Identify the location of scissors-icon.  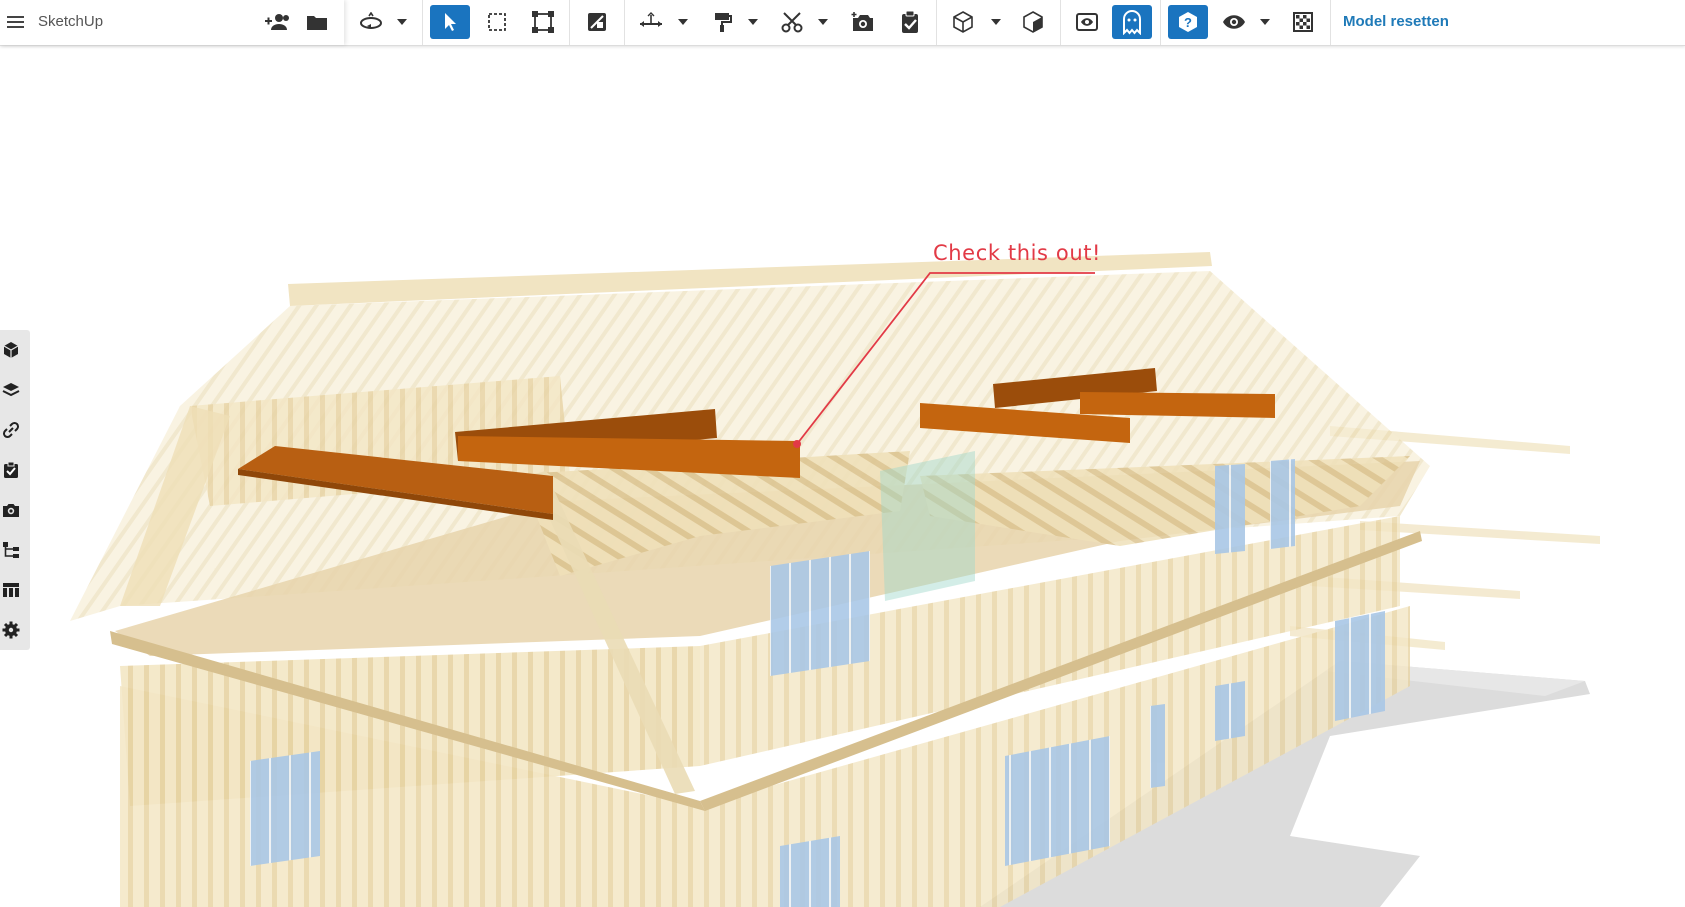
(792, 22).